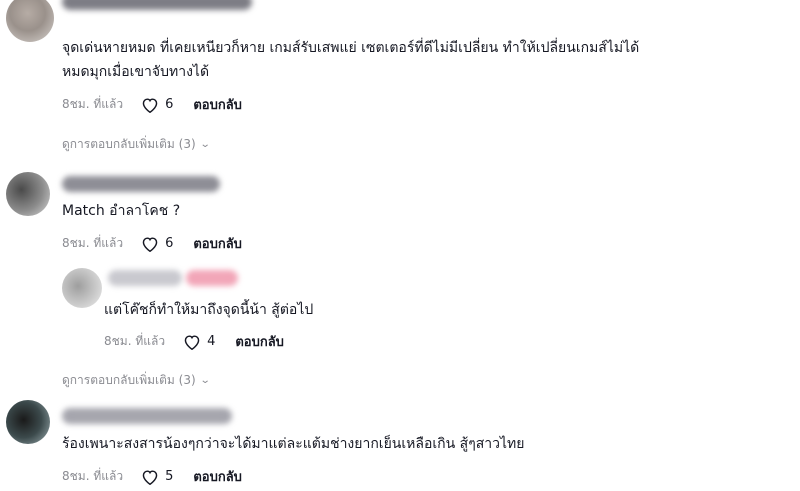  What do you see at coordinates (121, 211) in the screenshot?
I see `comment-text: Match อำลาโคช ?` at bounding box center [121, 211].